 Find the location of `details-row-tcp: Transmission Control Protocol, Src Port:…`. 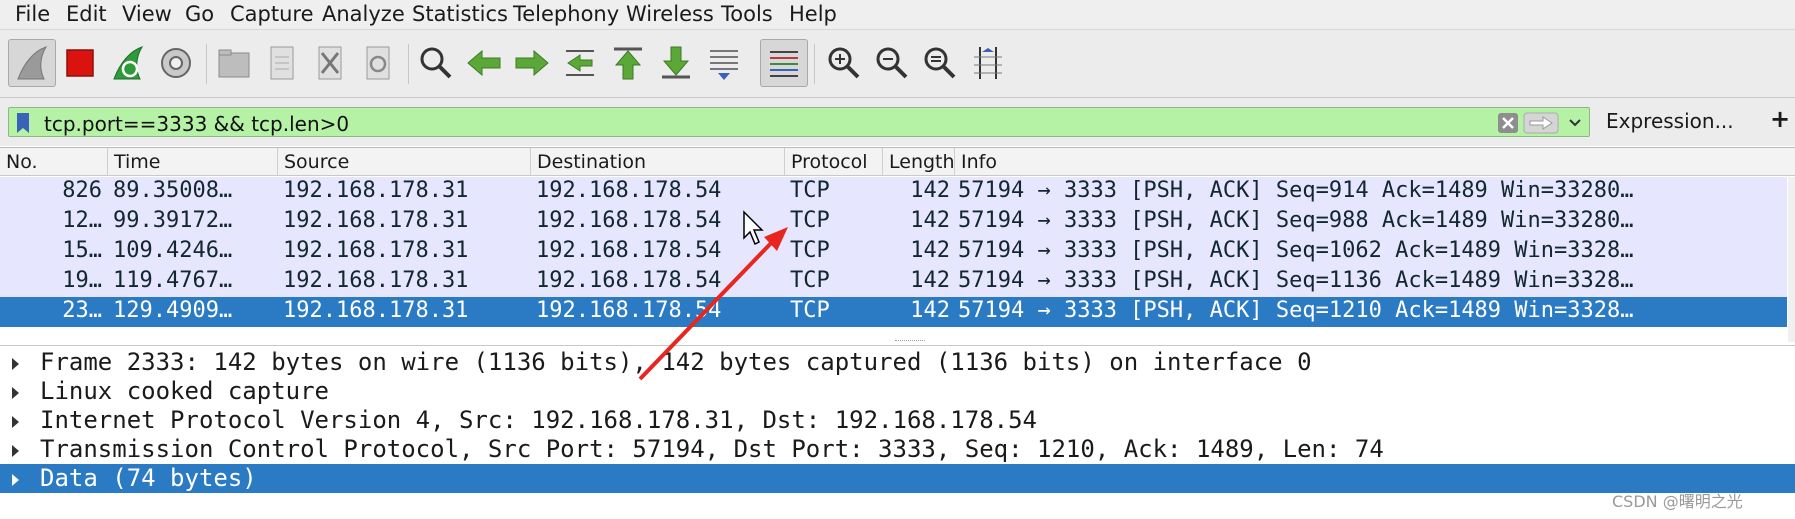

details-row-tcp: Transmission Control Protocol, Src Port:… is located at coordinates (897, 449).